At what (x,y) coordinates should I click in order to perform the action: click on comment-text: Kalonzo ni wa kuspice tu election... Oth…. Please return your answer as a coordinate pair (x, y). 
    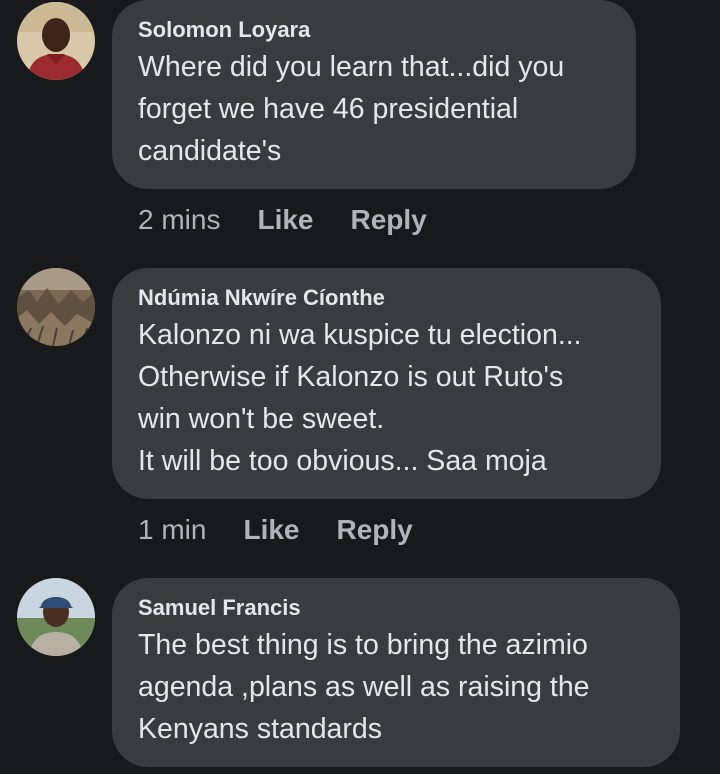
    Looking at the image, I should click on (360, 398).